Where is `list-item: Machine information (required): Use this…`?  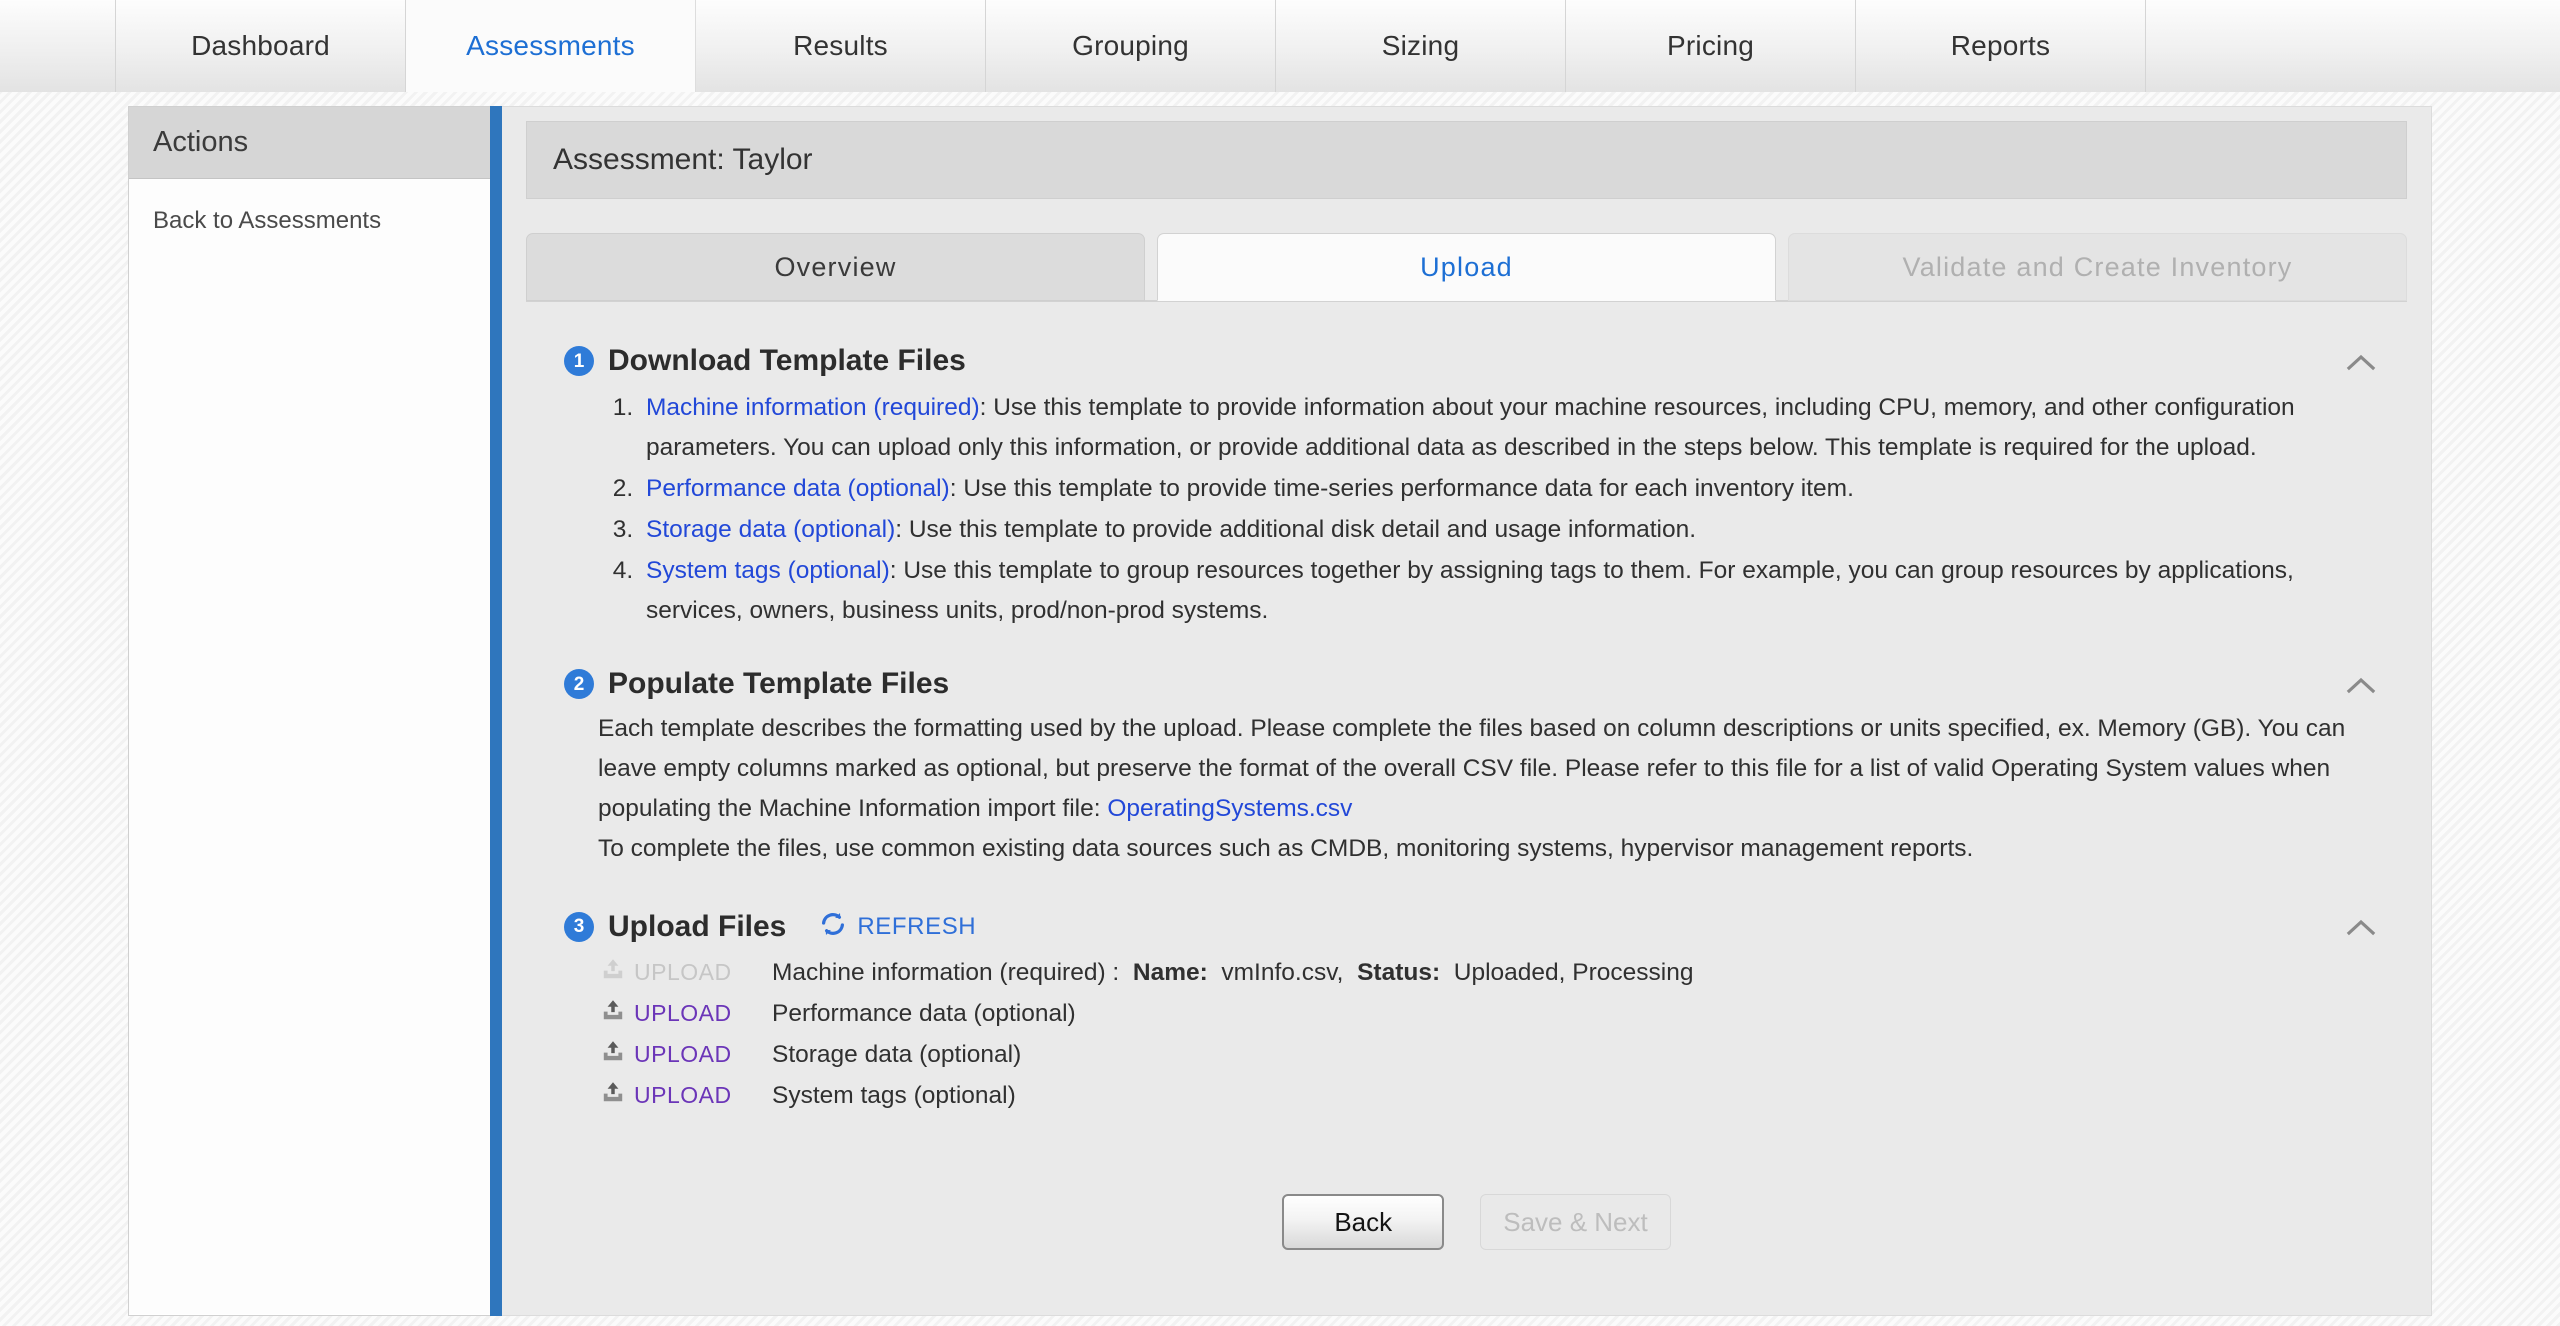
list-item: Machine information (required): Use this… is located at coordinates (1514, 428).